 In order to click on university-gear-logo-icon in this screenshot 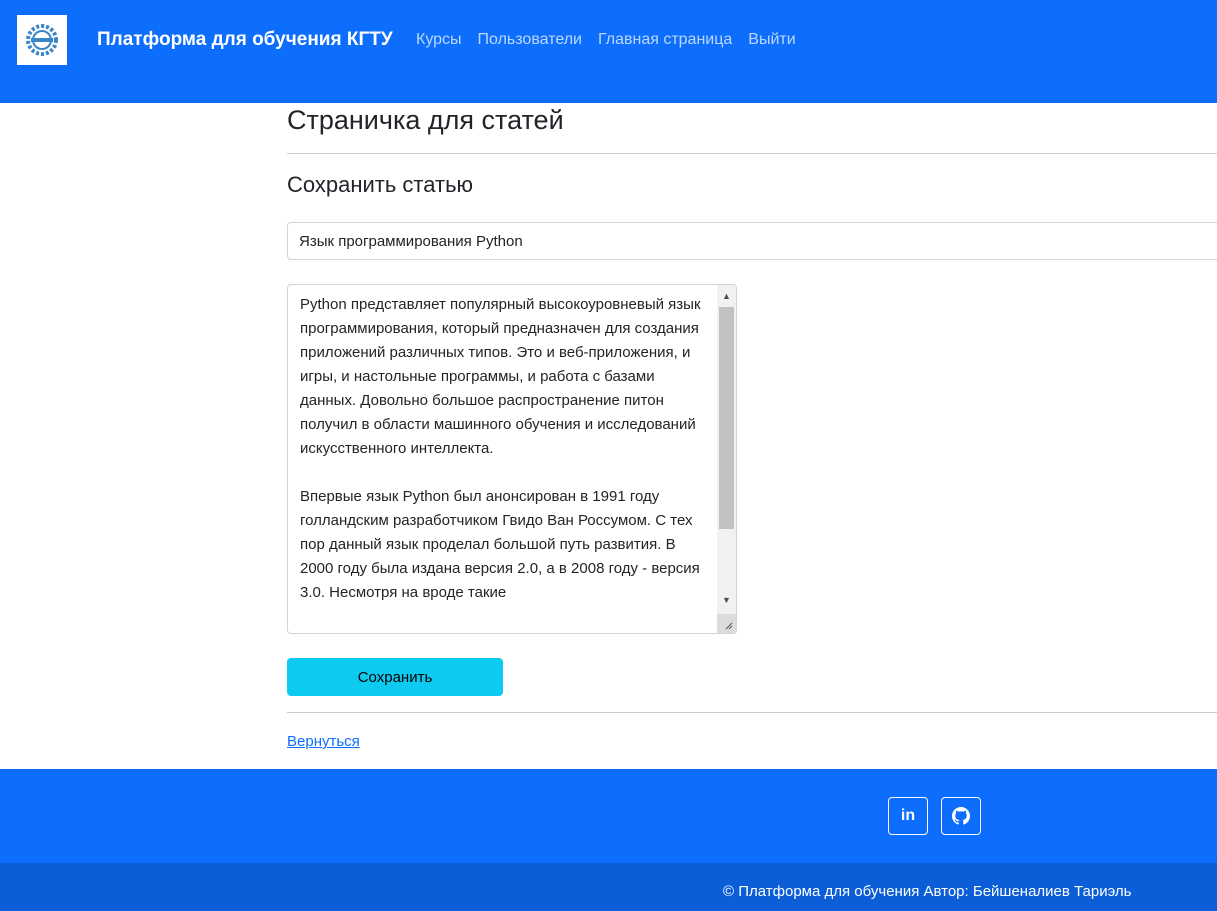, I will do `click(42, 40)`.